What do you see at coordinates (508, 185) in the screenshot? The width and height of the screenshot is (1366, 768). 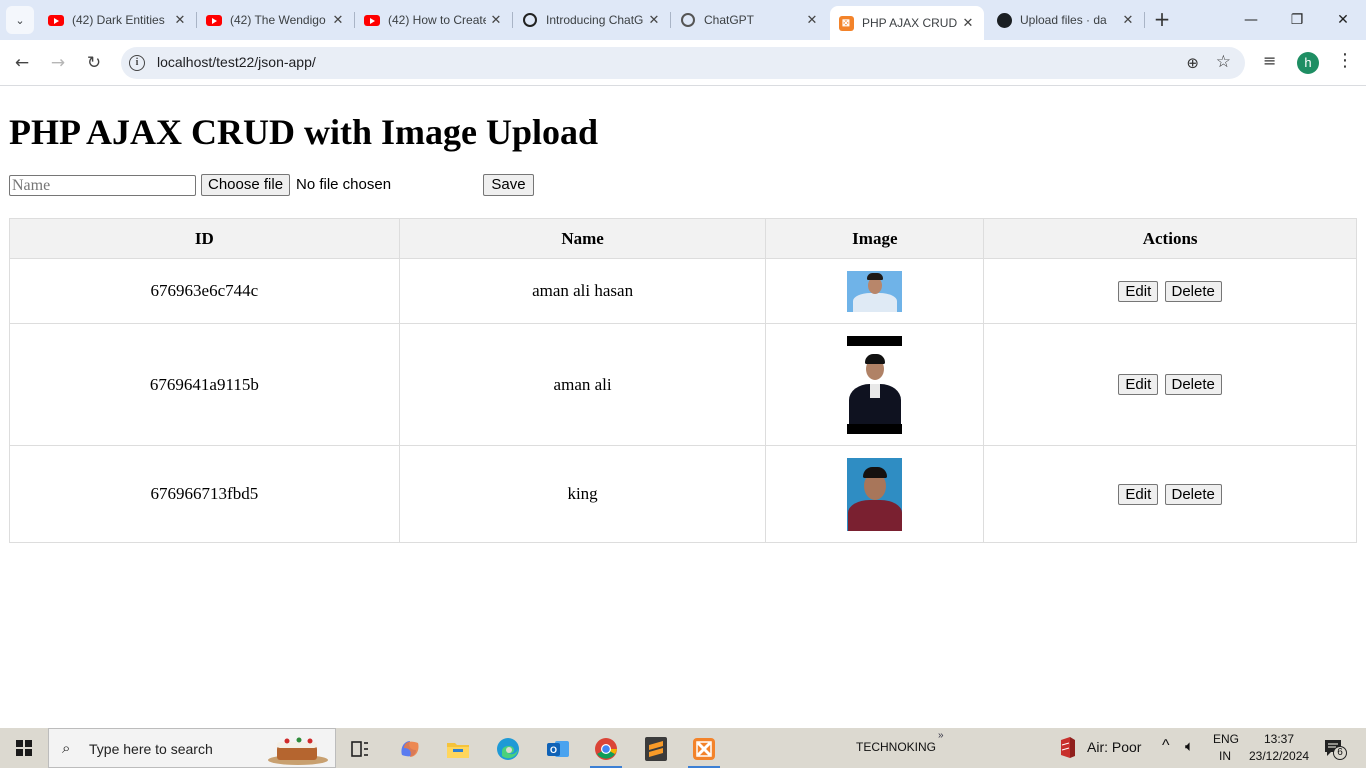 I see `save-button: Save` at bounding box center [508, 185].